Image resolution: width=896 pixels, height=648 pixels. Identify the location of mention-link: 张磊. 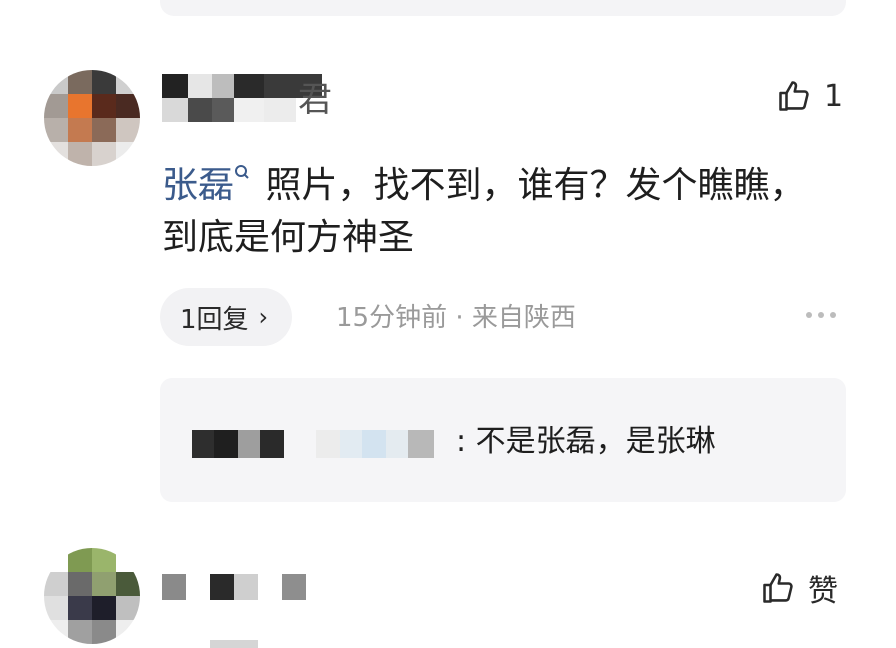
(208, 185).